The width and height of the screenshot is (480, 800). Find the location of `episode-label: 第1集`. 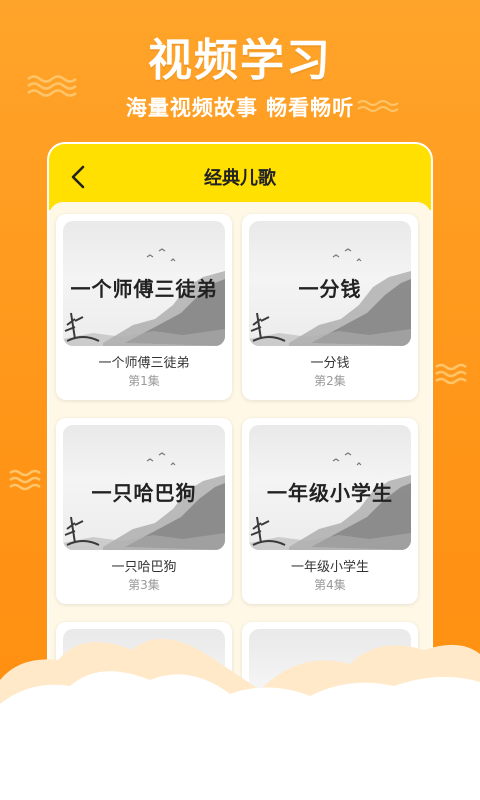

episode-label: 第1集 is located at coordinates (144, 381).